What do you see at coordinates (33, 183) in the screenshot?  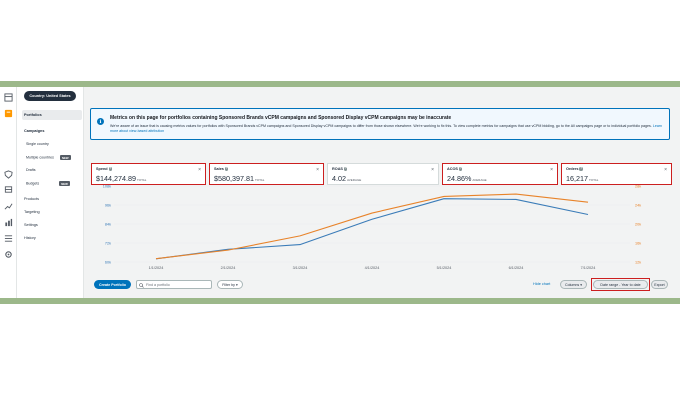 I see `nav-item-label: Budgets` at bounding box center [33, 183].